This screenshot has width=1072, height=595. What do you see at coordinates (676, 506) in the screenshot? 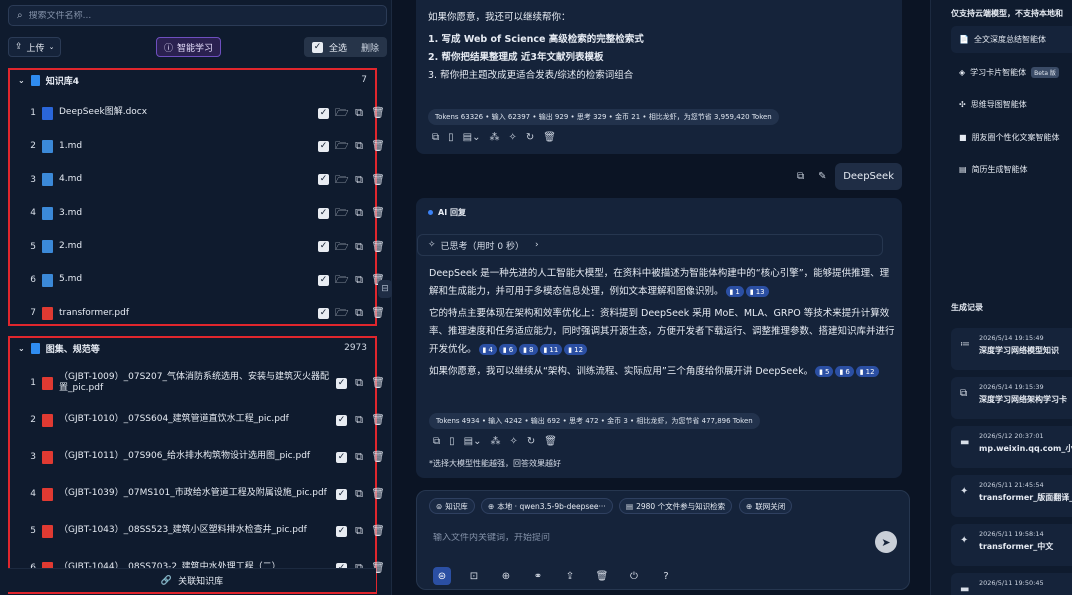
I see `pill-file-count: ▤ 2980 个文件参与知识检索` at bounding box center [676, 506].